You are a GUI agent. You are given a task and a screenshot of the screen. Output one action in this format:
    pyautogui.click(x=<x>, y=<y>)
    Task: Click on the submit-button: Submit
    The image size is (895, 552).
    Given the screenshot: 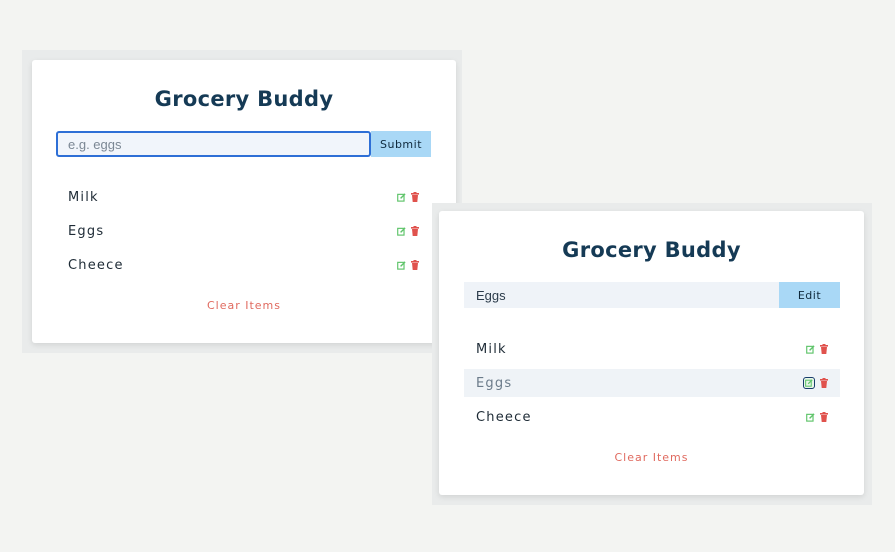 What is the action you would take?
    pyautogui.click(x=401, y=144)
    